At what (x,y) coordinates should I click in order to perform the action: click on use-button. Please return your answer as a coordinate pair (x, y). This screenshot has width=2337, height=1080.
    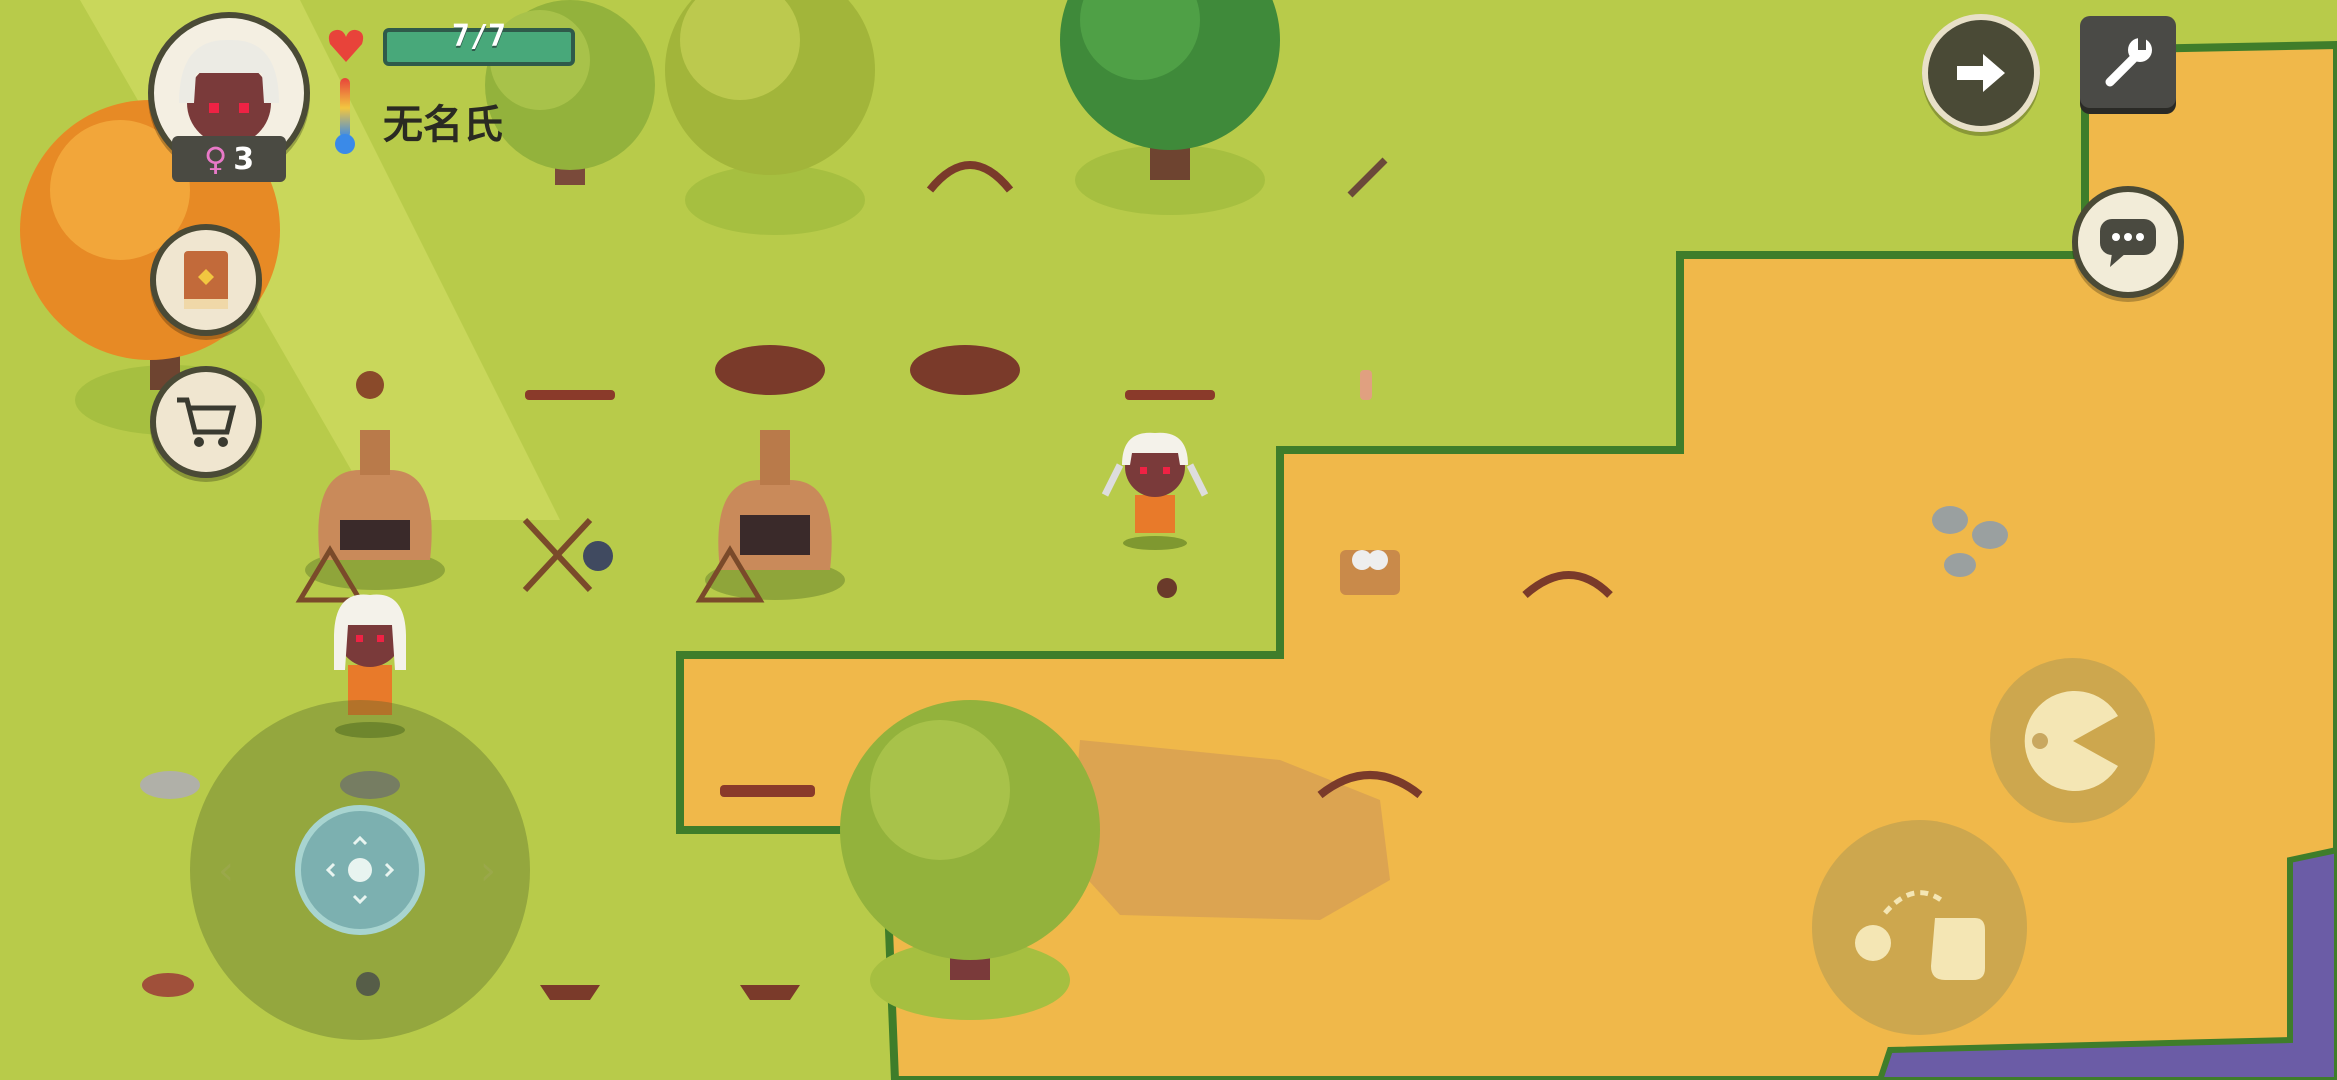
    Looking at the image, I should click on (1919, 927).